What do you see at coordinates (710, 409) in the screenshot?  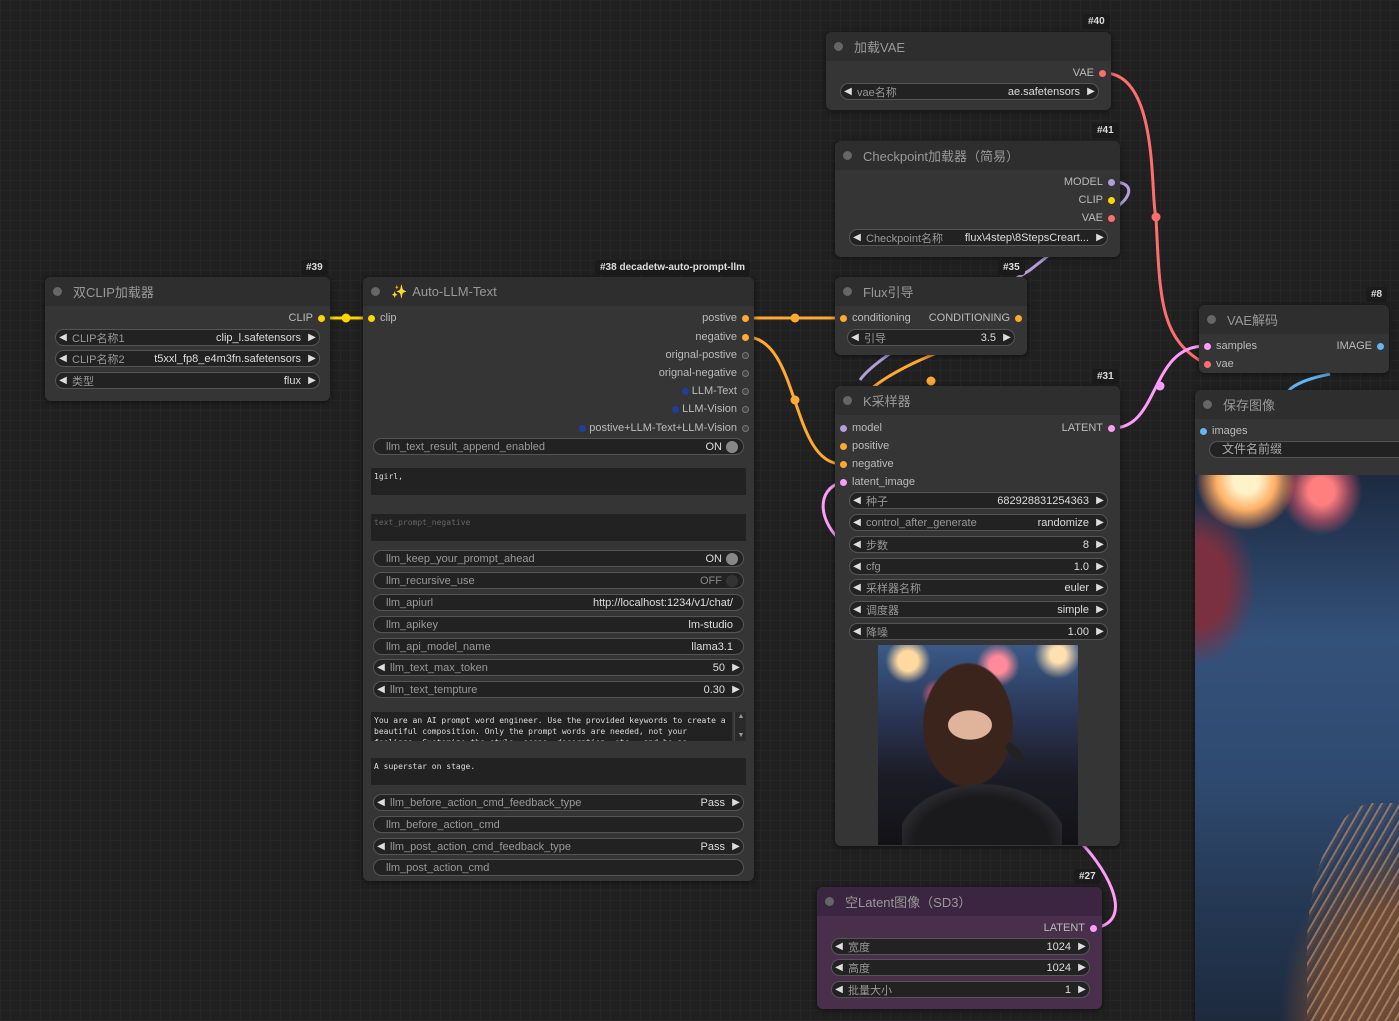 I see `output-llm-vision: LLM-Vision` at bounding box center [710, 409].